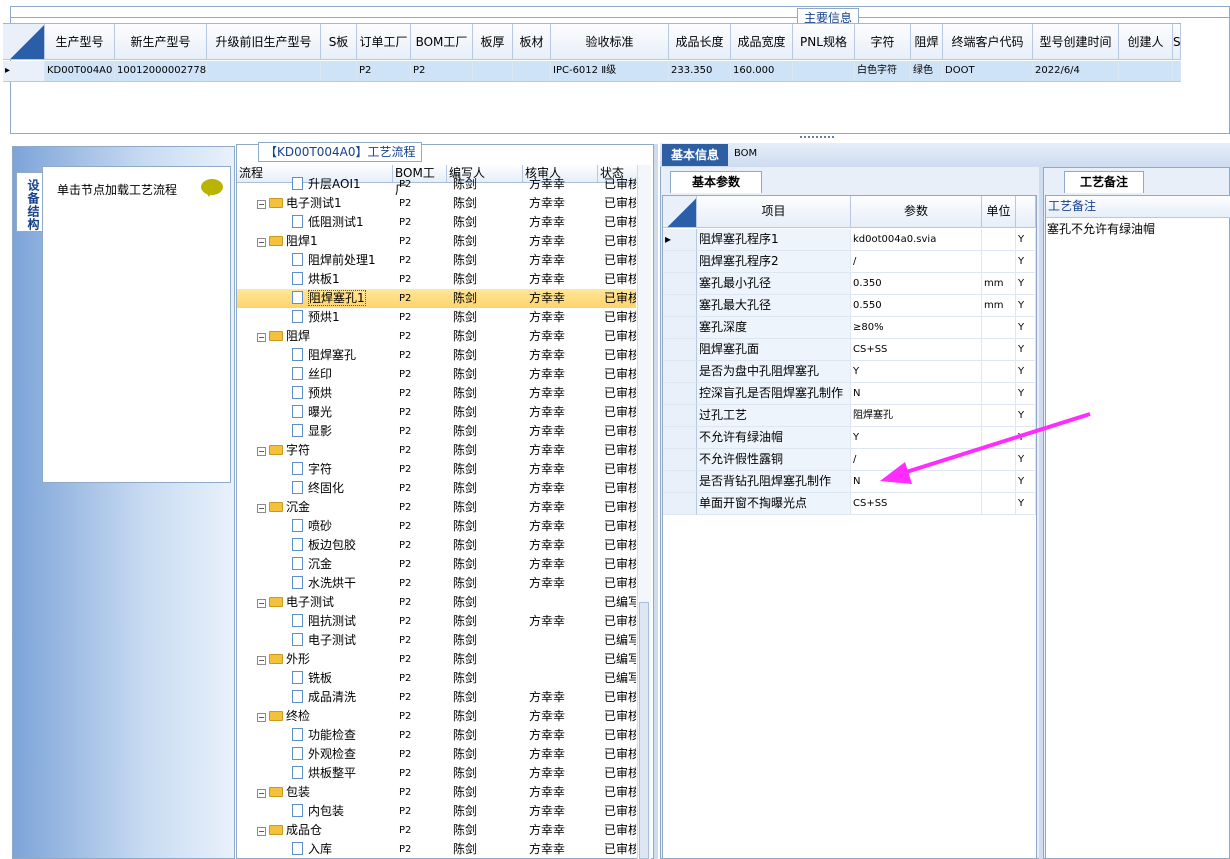 The width and height of the screenshot is (1230, 859). Describe the element at coordinates (896, 473) in the screenshot. I see `arrow-head` at that location.